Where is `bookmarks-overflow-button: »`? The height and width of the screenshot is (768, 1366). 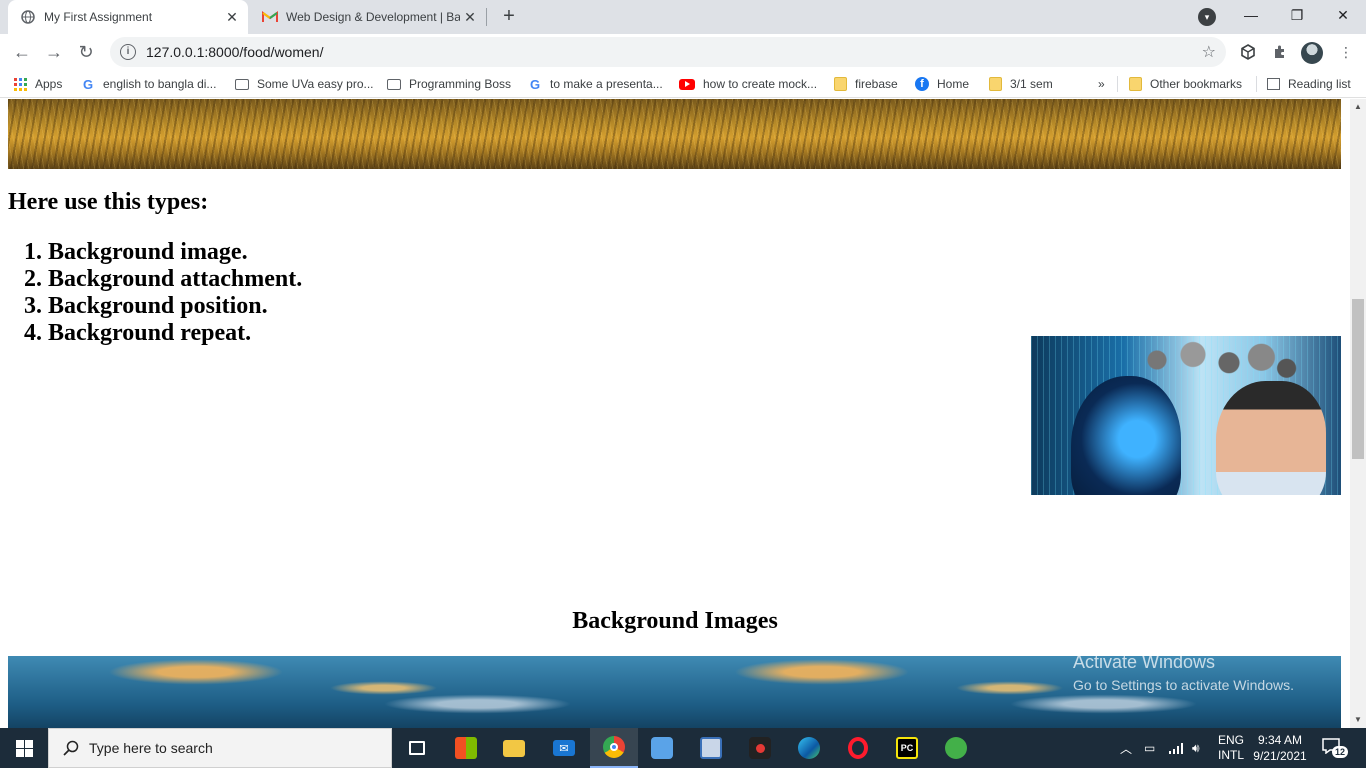 bookmarks-overflow-button: » is located at coordinates (1101, 84).